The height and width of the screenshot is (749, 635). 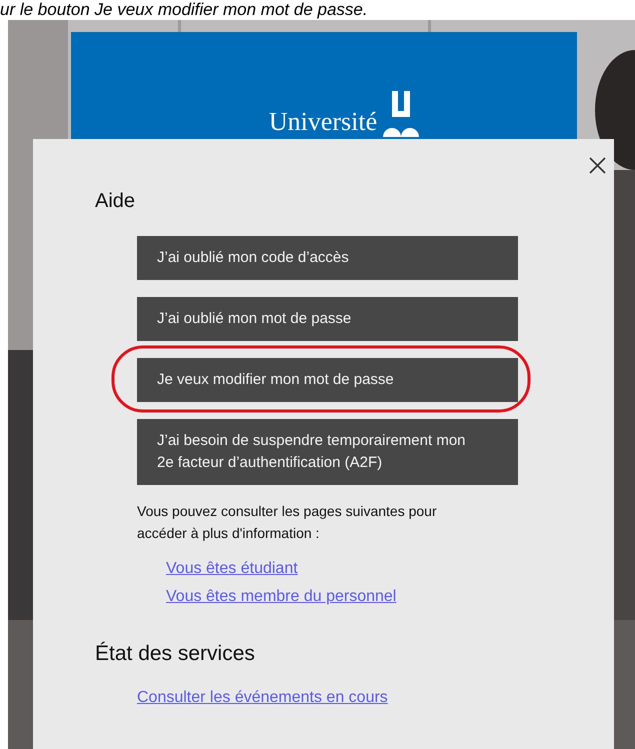 I want to click on info-text: Vous pouvez consulter les pages suivantes pour accéder à plus d'information :, so click(x=287, y=522).